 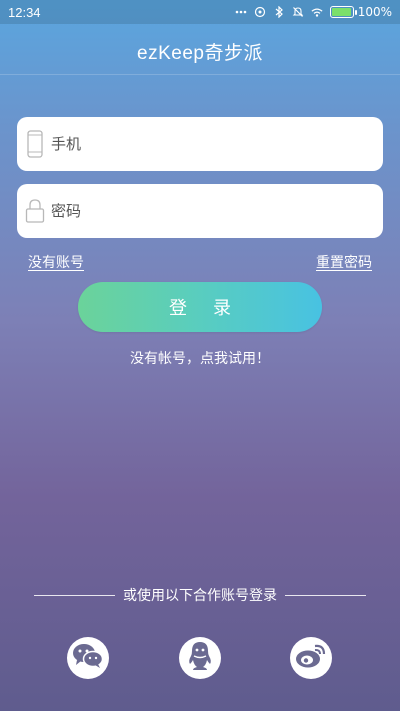 I want to click on wechat-icon, so click(x=88, y=658).